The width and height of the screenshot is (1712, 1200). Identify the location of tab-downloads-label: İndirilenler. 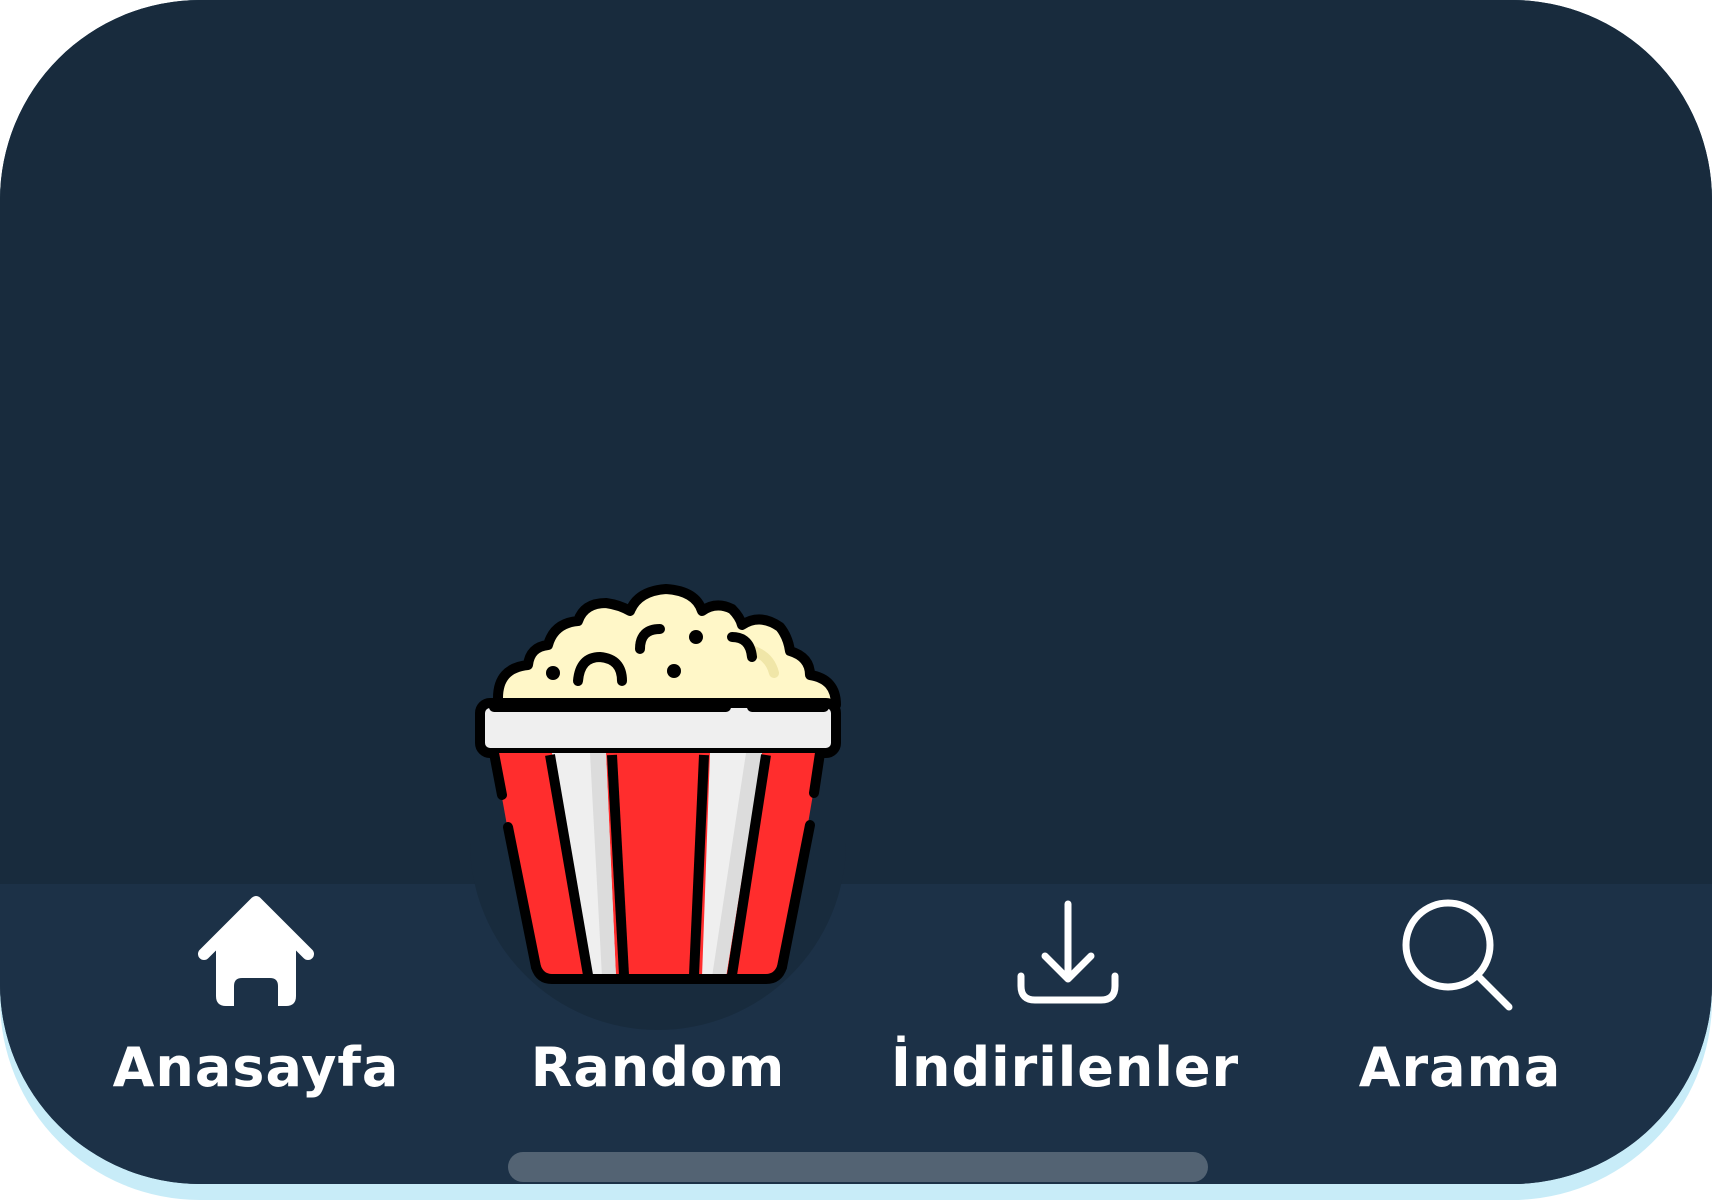
(1065, 1067).